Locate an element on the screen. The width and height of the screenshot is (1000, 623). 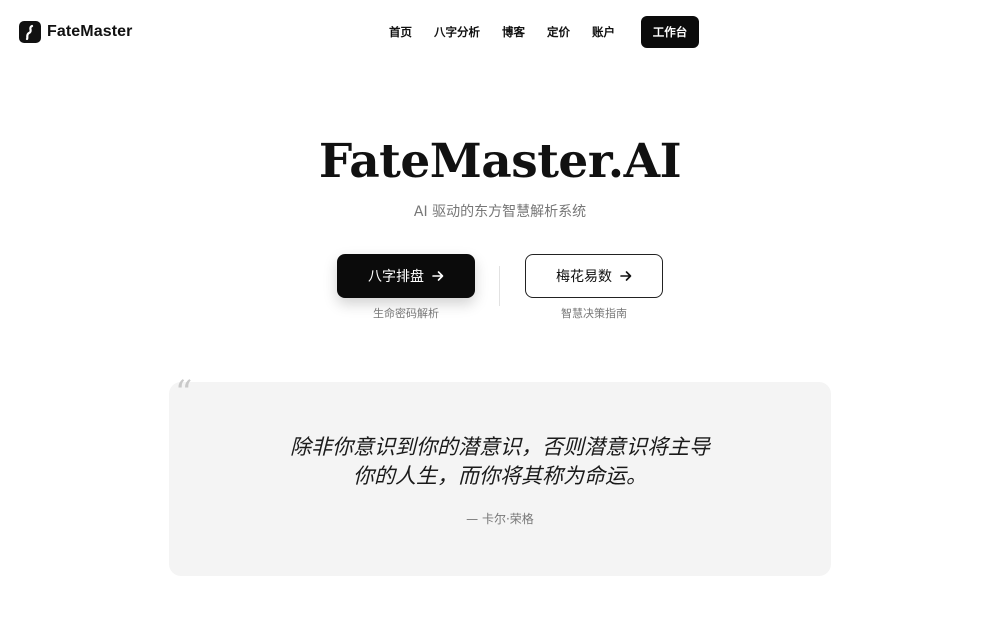
hero-subtitle: AI 驱动的东方智慧解析系统 is located at coordinates (500, 212).